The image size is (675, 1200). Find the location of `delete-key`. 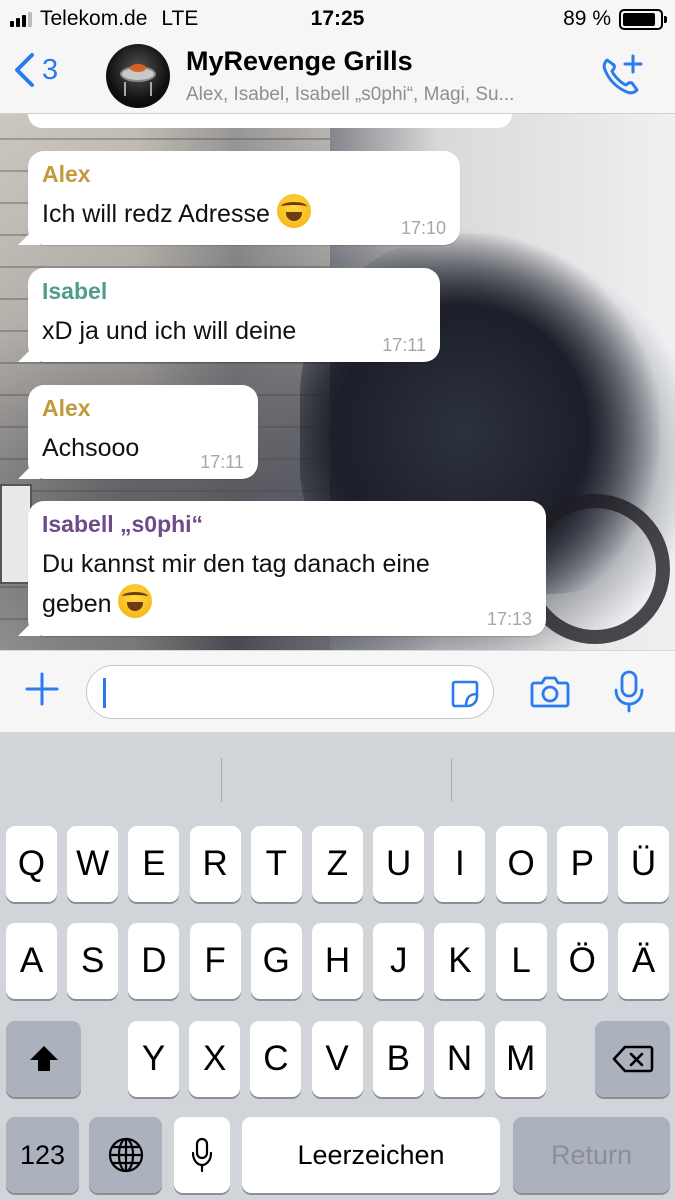

delete-key is located at coordinates (632, 1059).